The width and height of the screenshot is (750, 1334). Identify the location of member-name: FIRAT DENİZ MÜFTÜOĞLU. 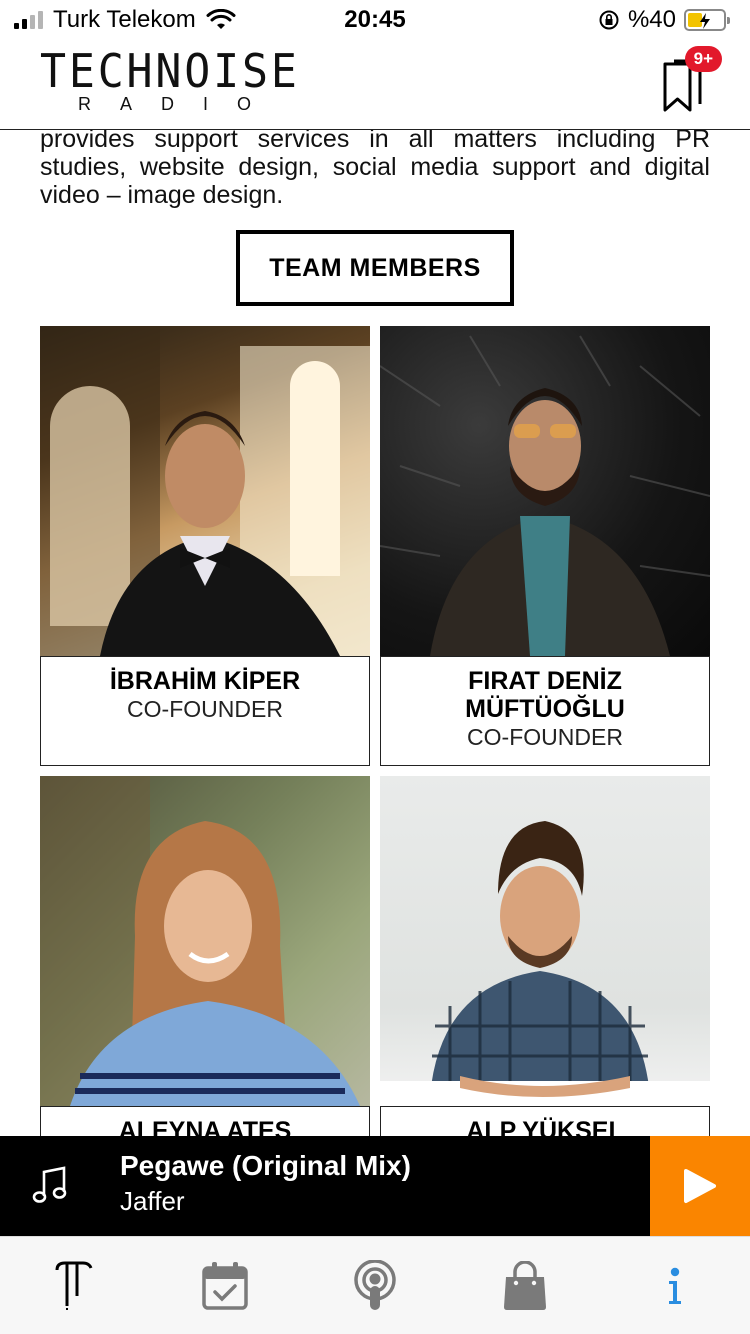
(545, 695).